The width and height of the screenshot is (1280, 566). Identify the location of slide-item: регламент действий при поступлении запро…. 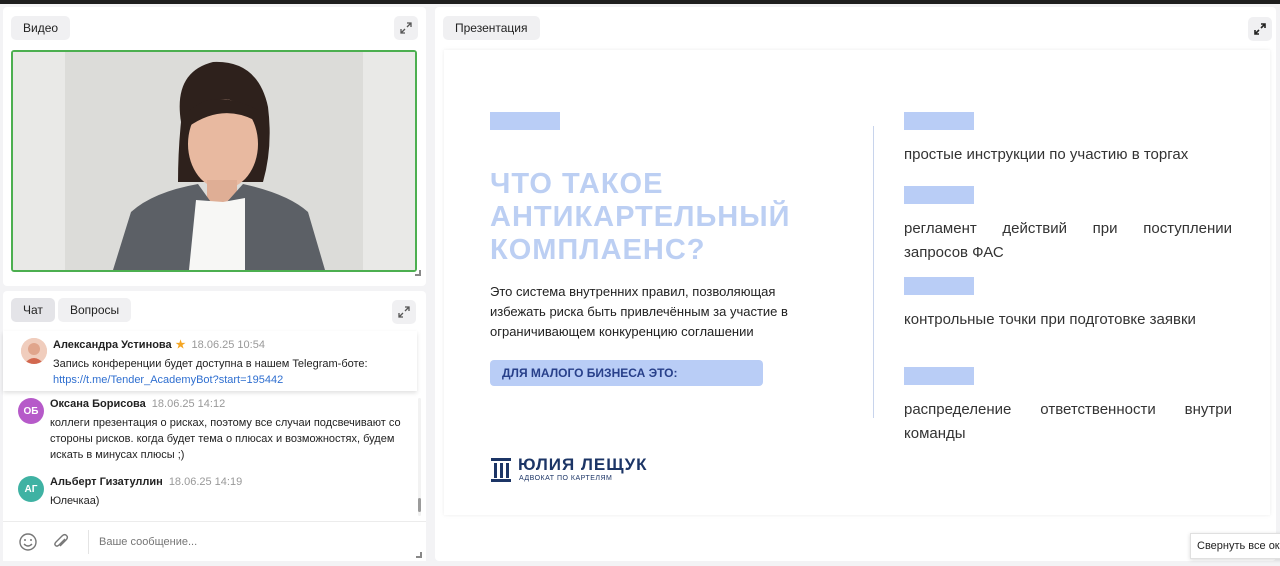
(1068, 240).